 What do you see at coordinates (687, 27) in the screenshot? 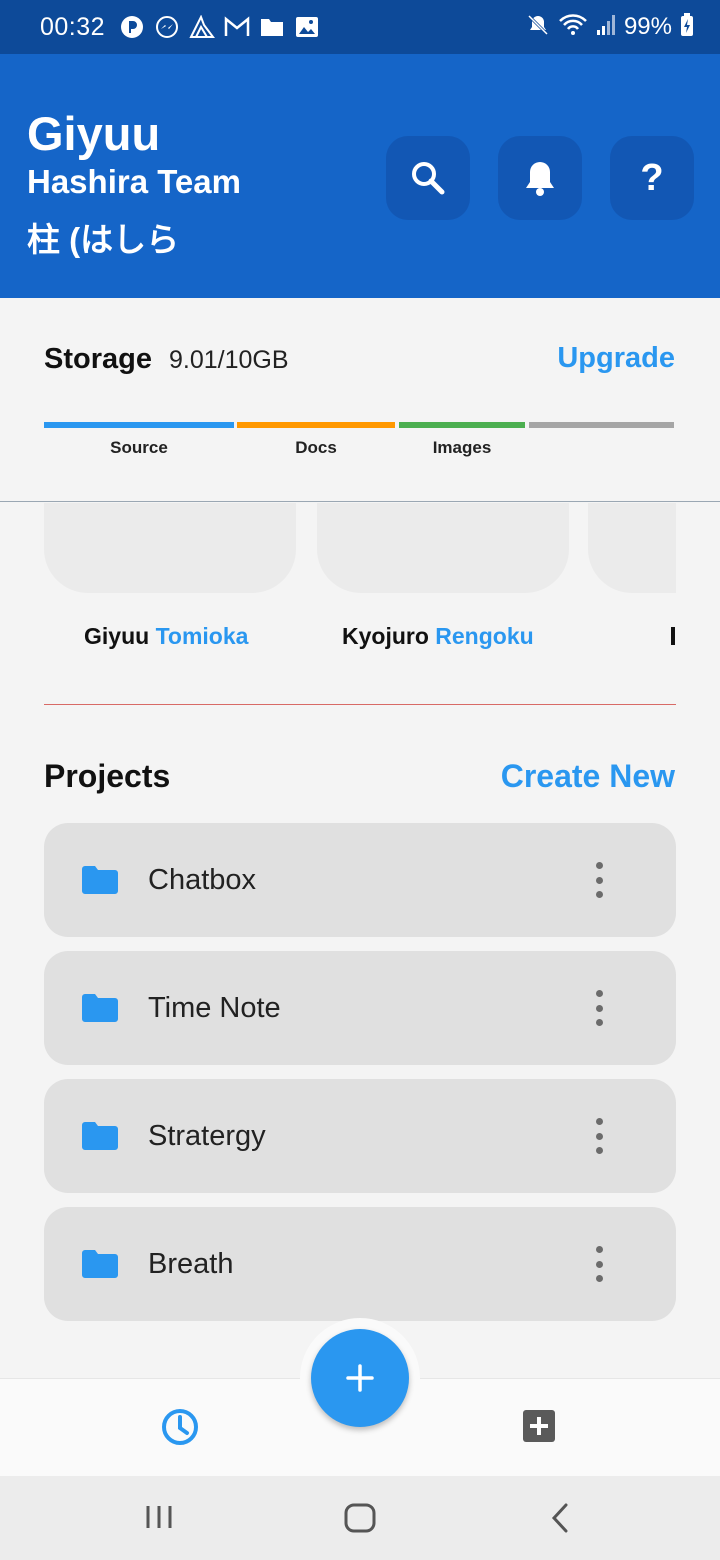
I see `battery-charging-icon` at bounding box center [687, 27].